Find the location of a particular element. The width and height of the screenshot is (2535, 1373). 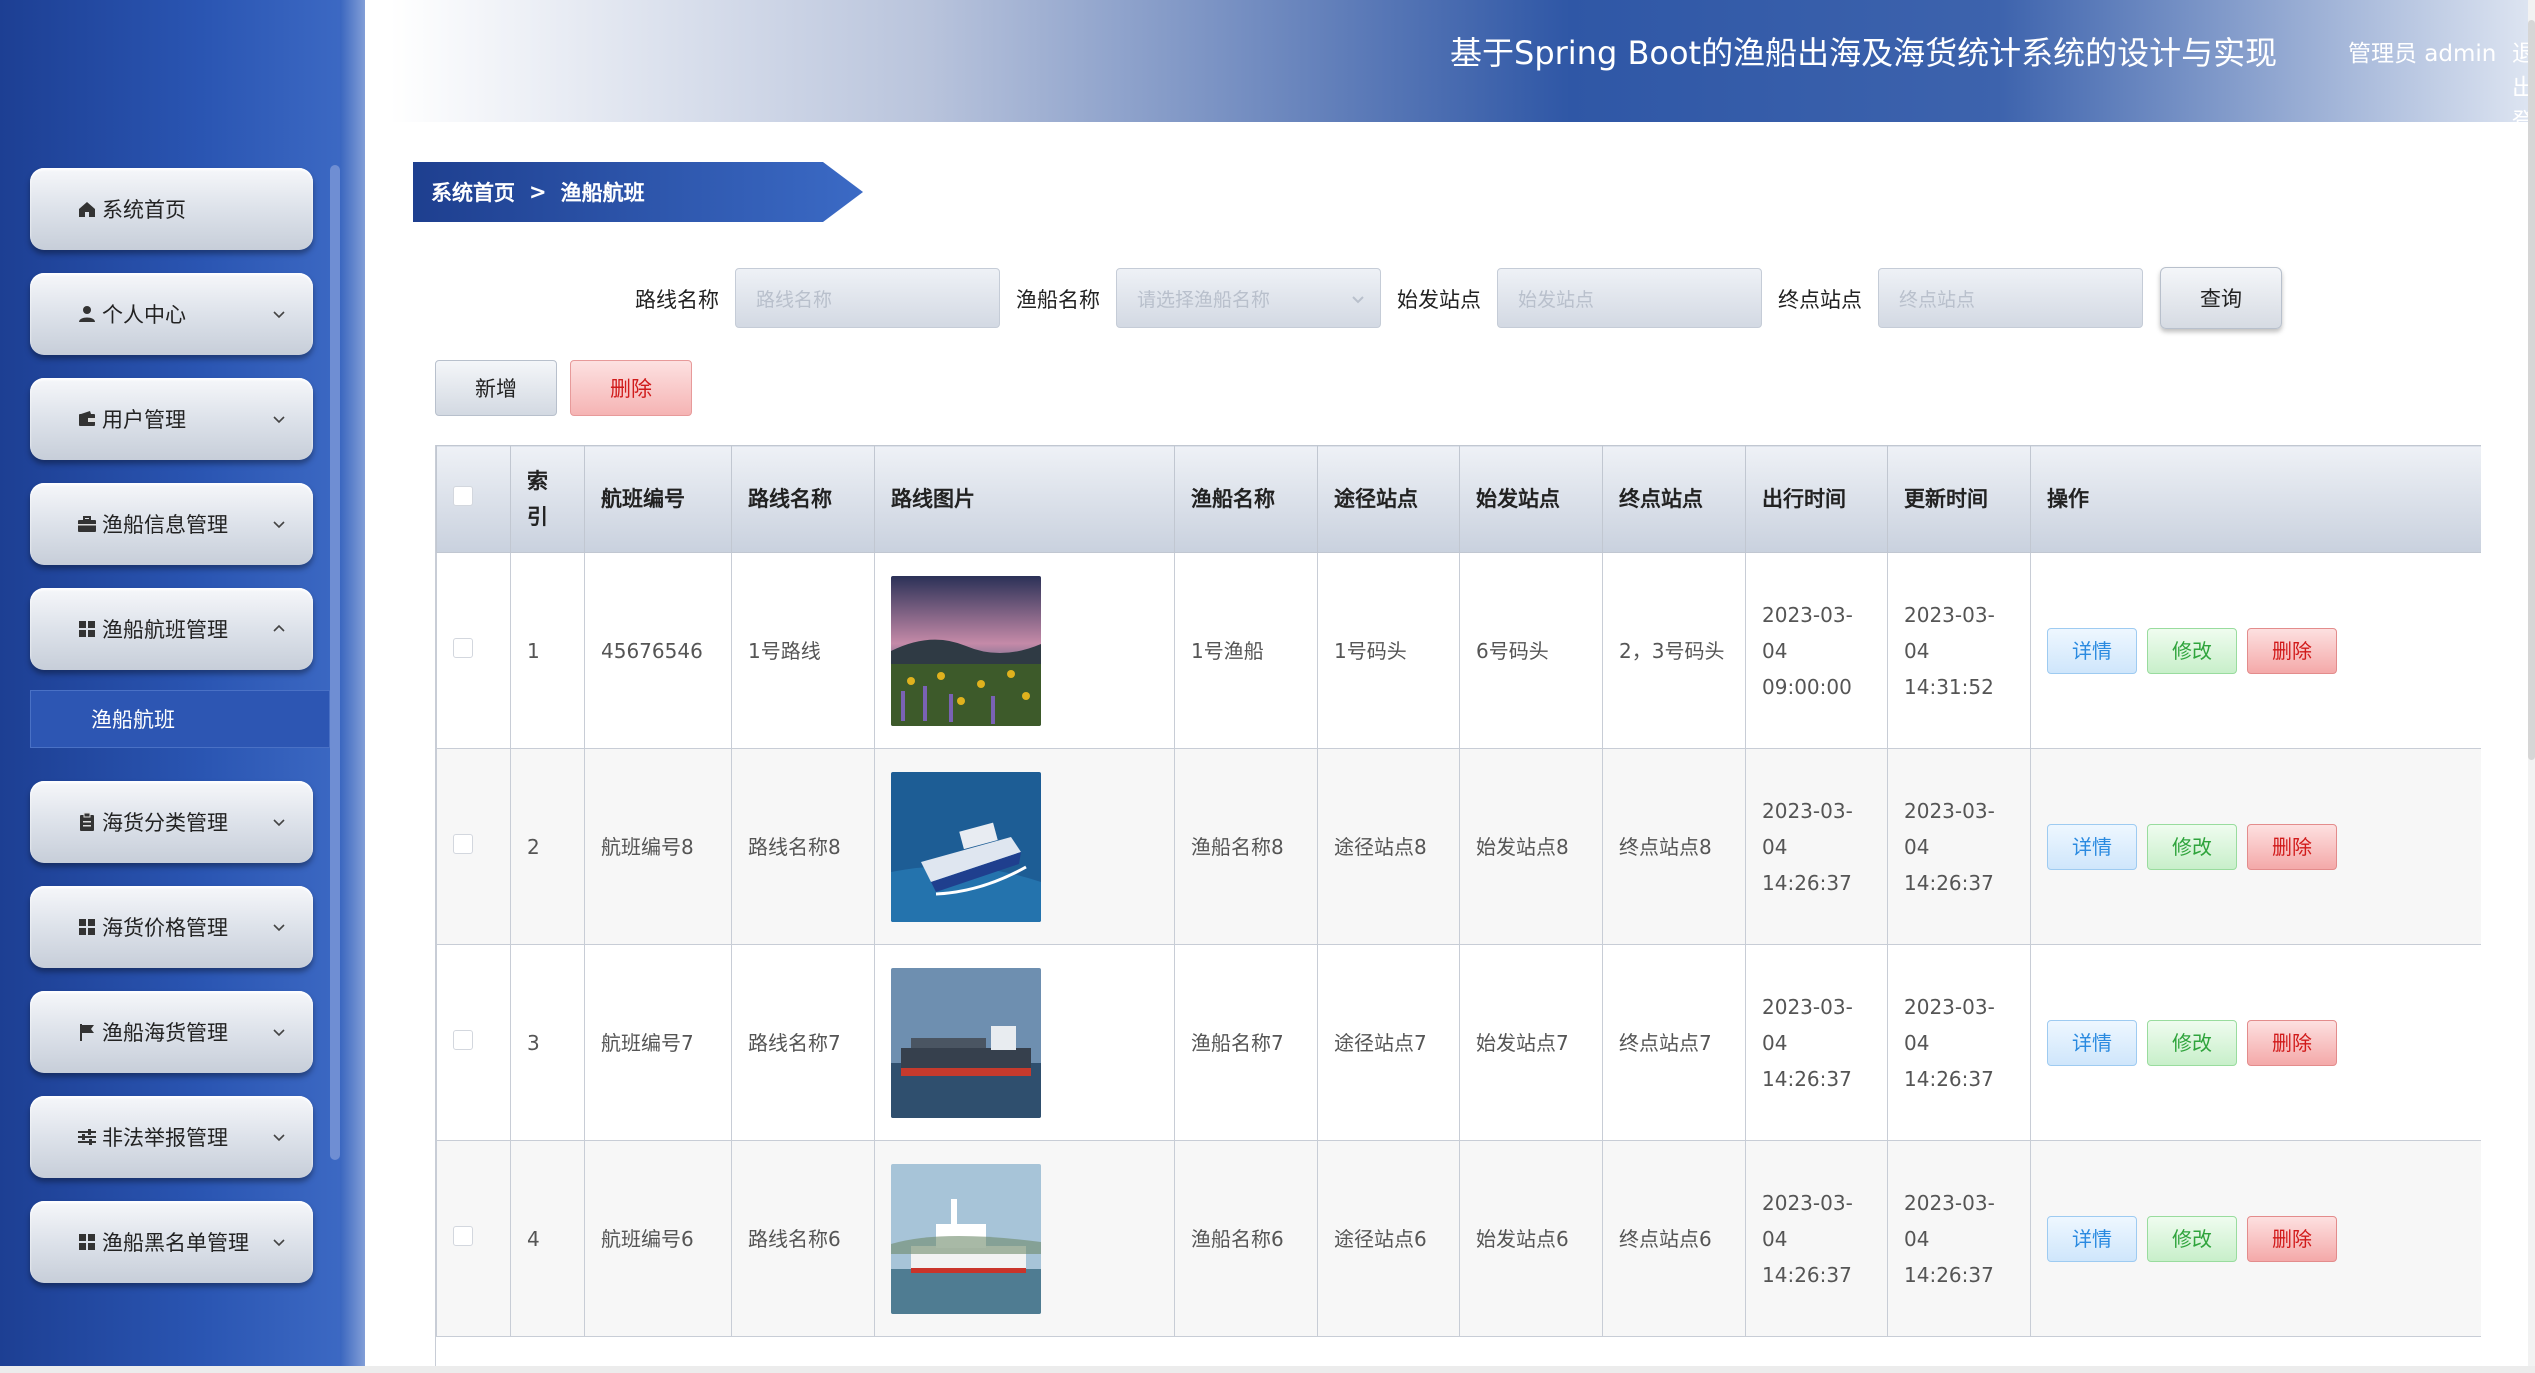

current-user: 管理员 admin is located at coordinates (2422, 54).